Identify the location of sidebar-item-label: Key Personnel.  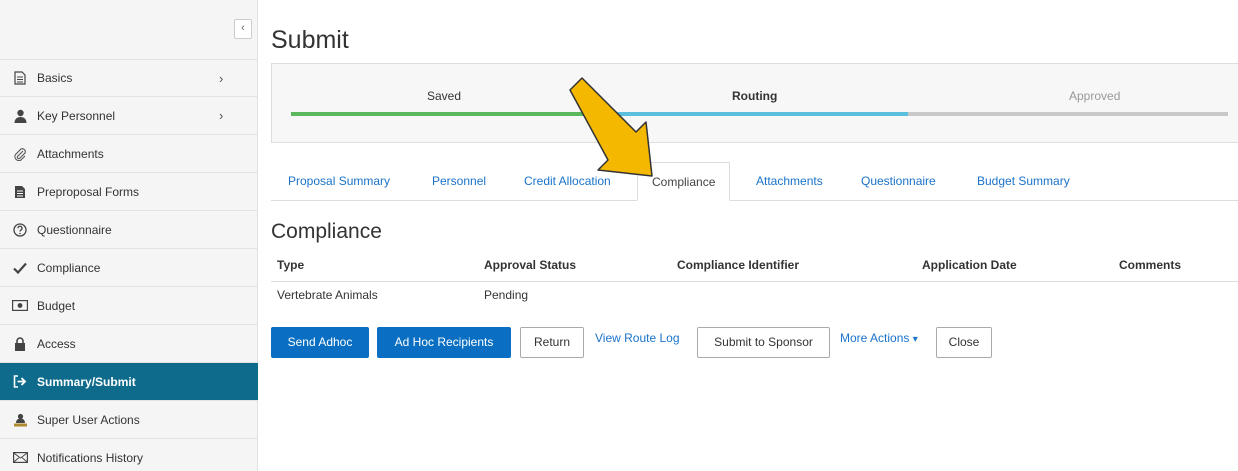
(76, 115).